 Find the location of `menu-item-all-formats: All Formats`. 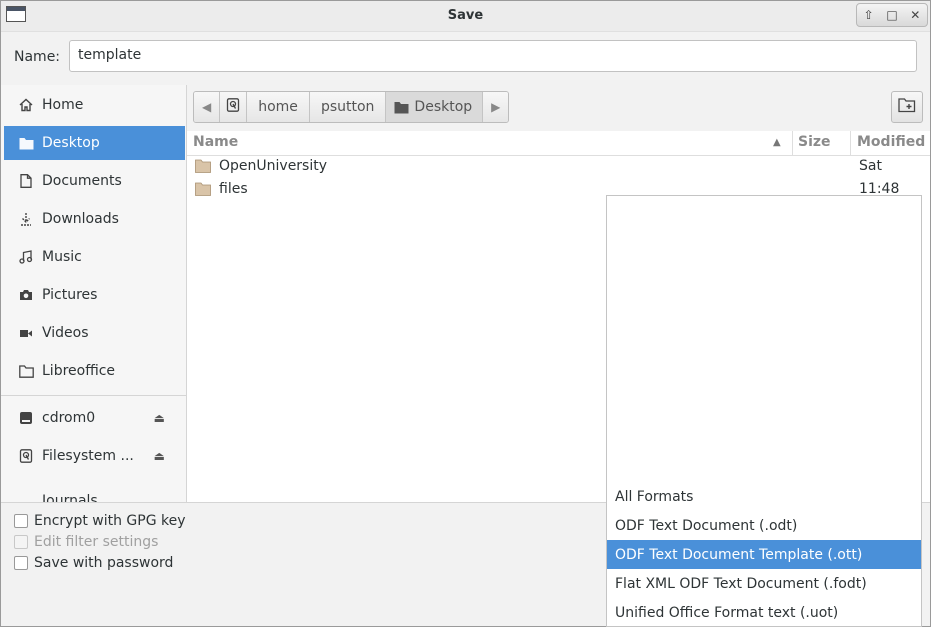

menu-item-all-formats: All Formats is located at coordinates (764, 496).